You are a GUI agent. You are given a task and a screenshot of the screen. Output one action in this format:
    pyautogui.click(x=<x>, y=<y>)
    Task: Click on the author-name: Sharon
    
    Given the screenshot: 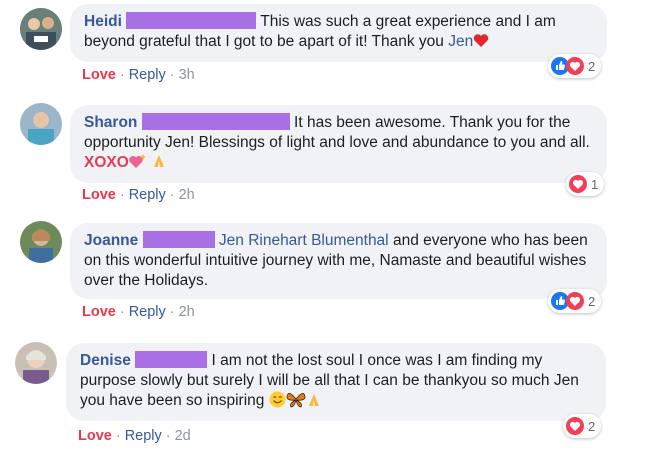 What is the action you would take?
    pyautogui.click(x=110, y=122)
    